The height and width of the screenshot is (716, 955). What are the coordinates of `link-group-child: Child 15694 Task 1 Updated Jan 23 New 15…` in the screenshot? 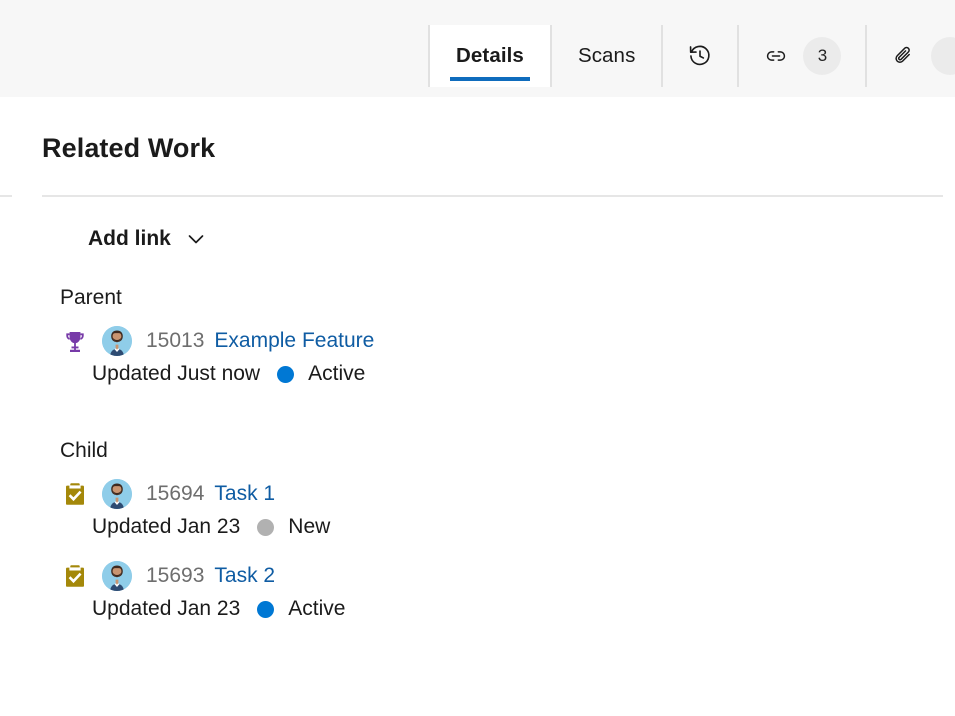 It's located at (202, 530).